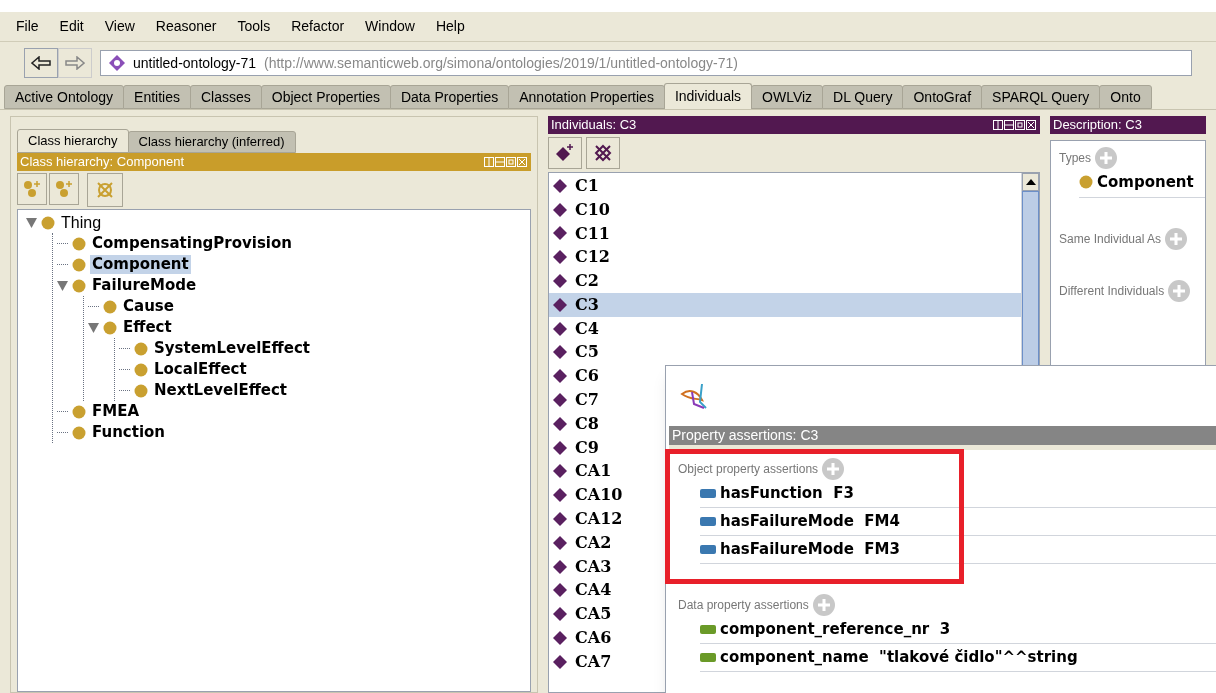 The width and height of the screenshot is (1216, 693). Describe the element at coordinates (1075, 158) in the screenshot. I see `section-label: Types` at that location.